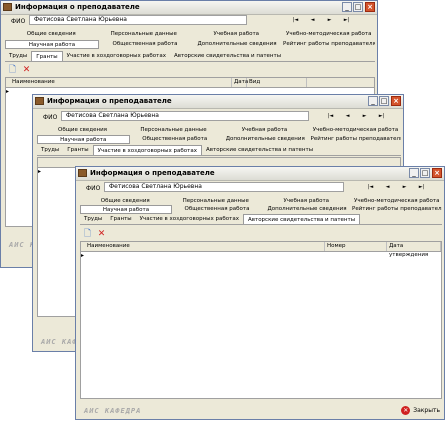  Describe the element at coordinates (426, 410) in the screenshot. I see `close-label: Закрыть` at that location.